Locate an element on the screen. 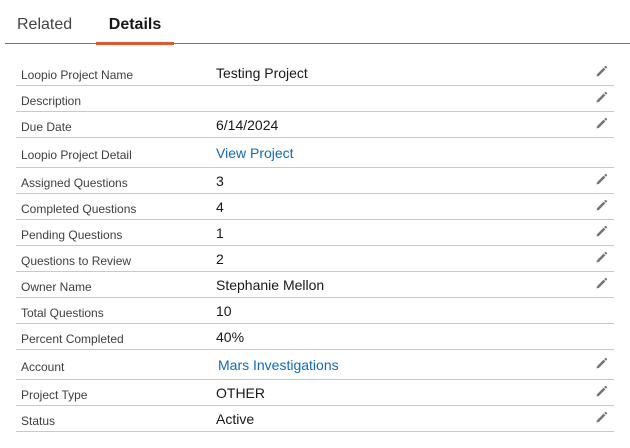 The width and height of the screenshot is (630, 448). field-row-assigned-questions: Assigned Questions 3 is located at coordinates (315, 181).